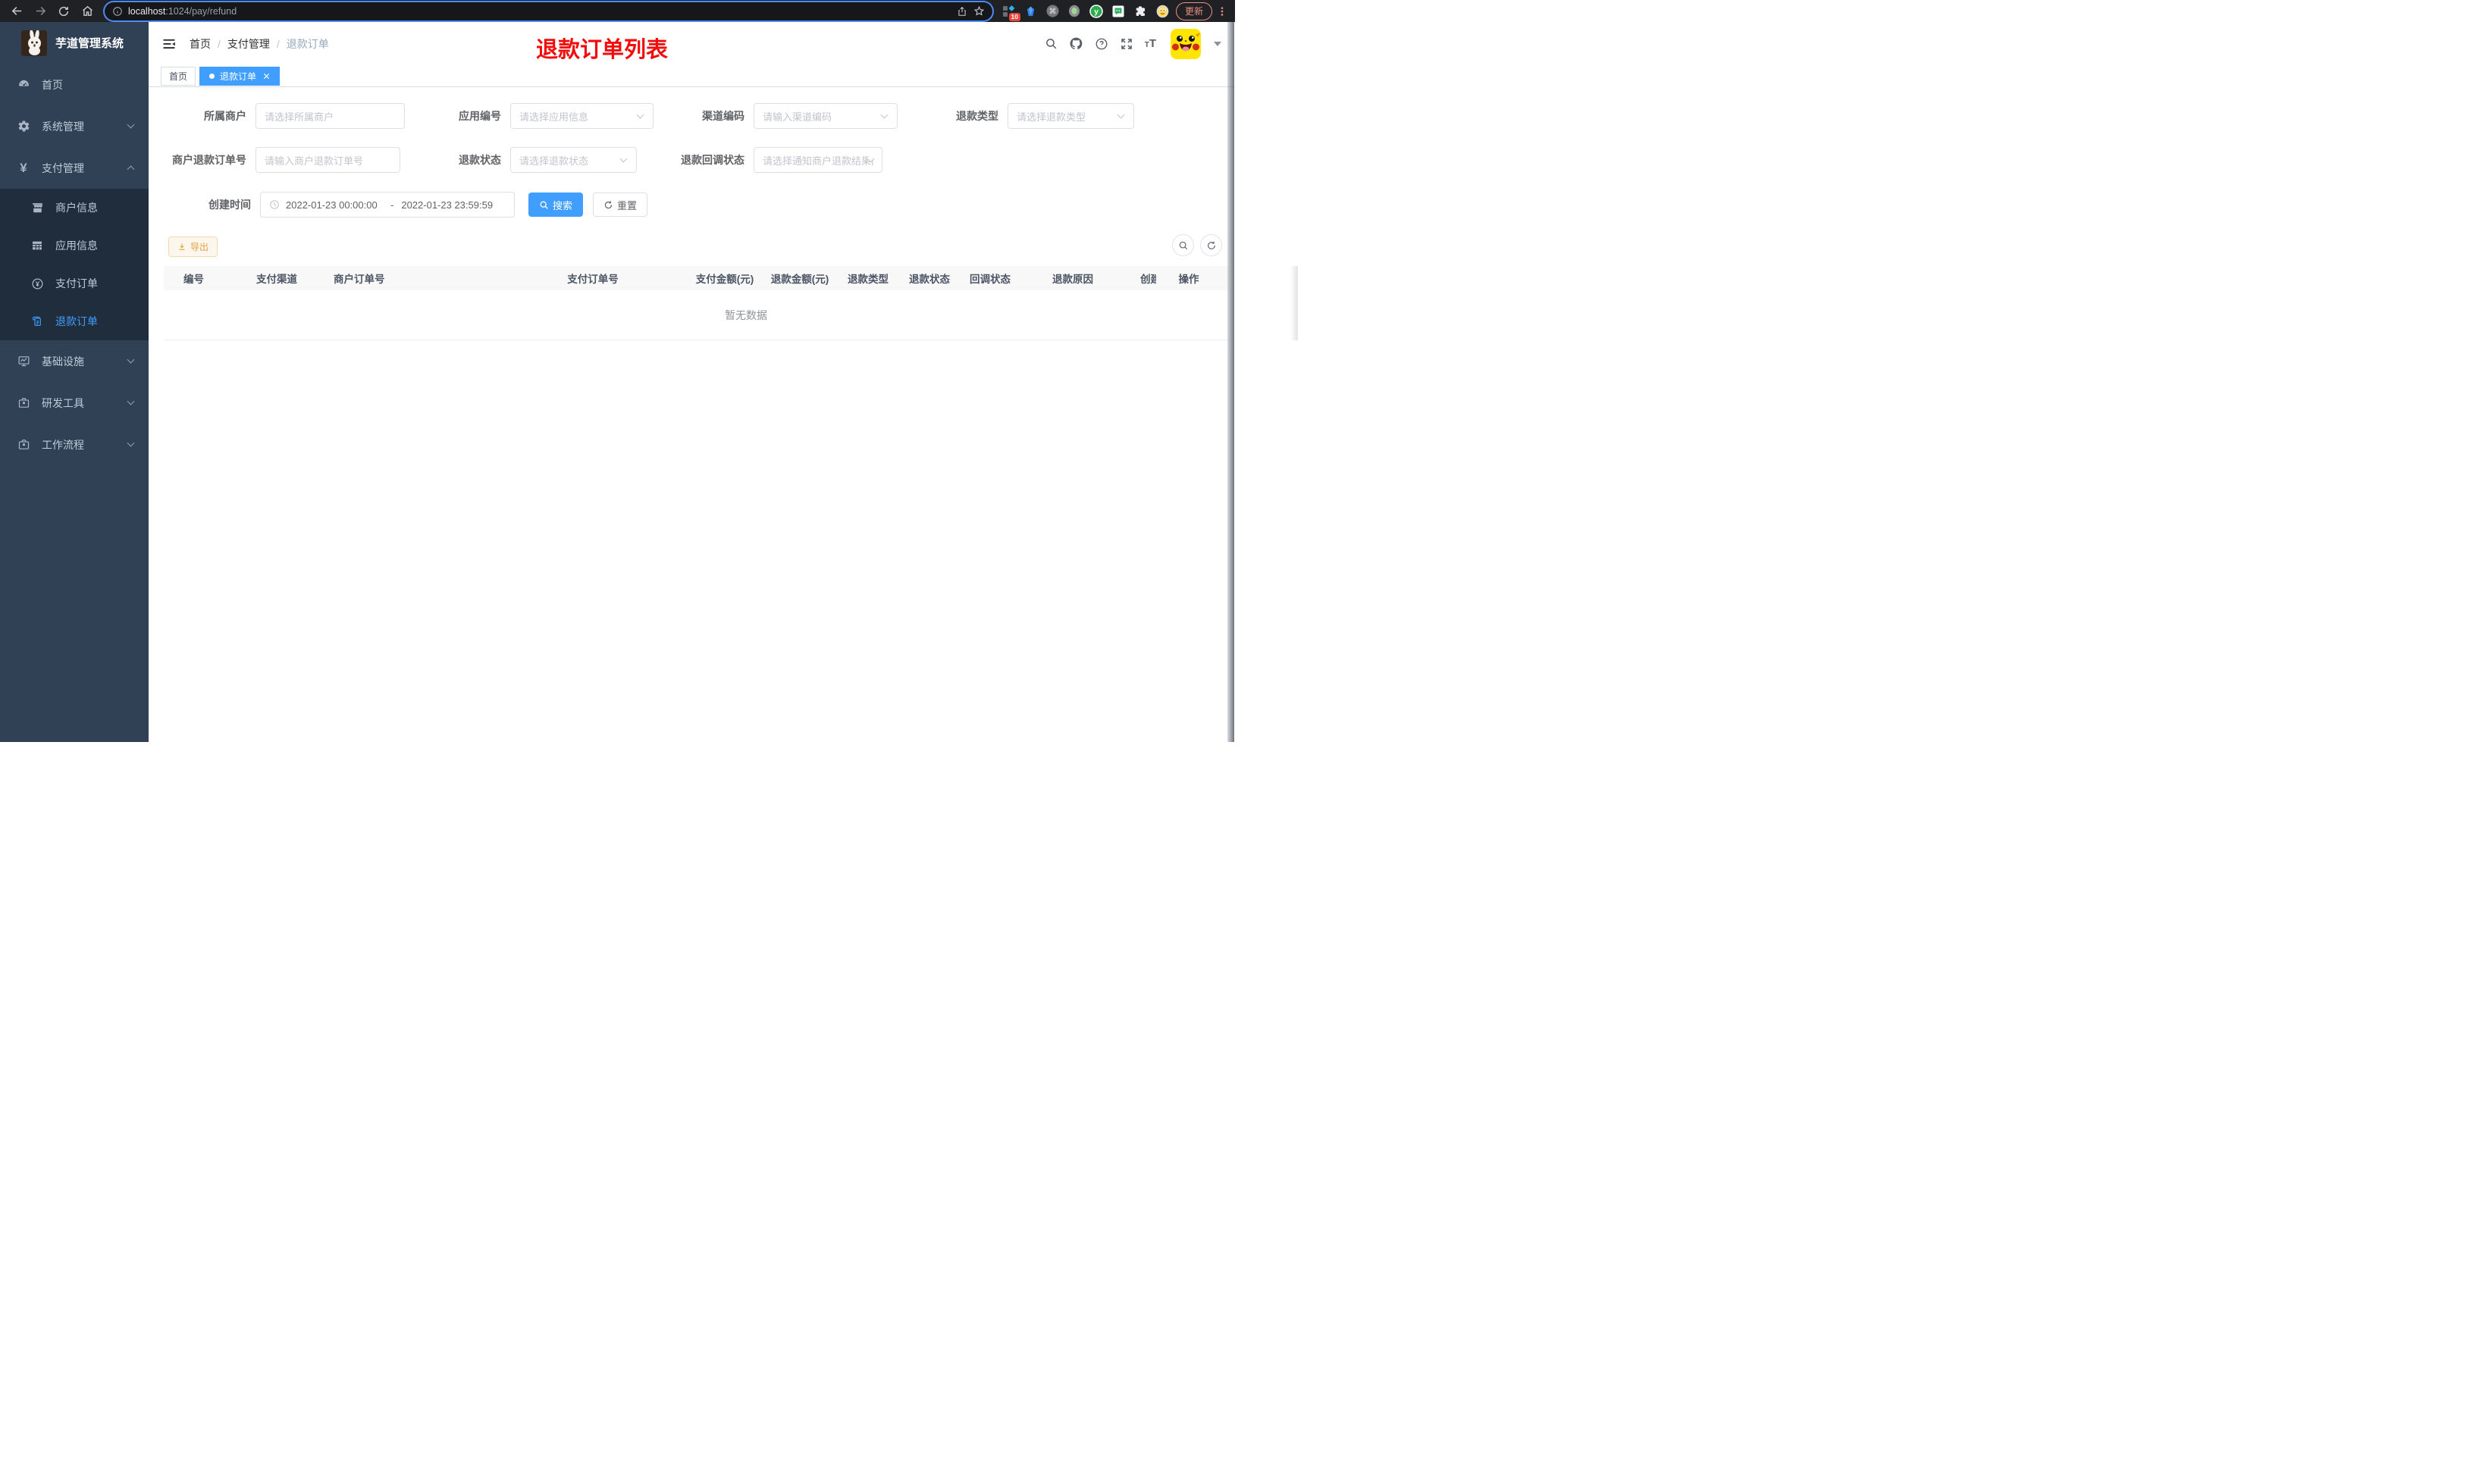 The width and height of the screenshot is (2470, 1484). I want to click on column-header: 支付渠道, so click(276, 279).